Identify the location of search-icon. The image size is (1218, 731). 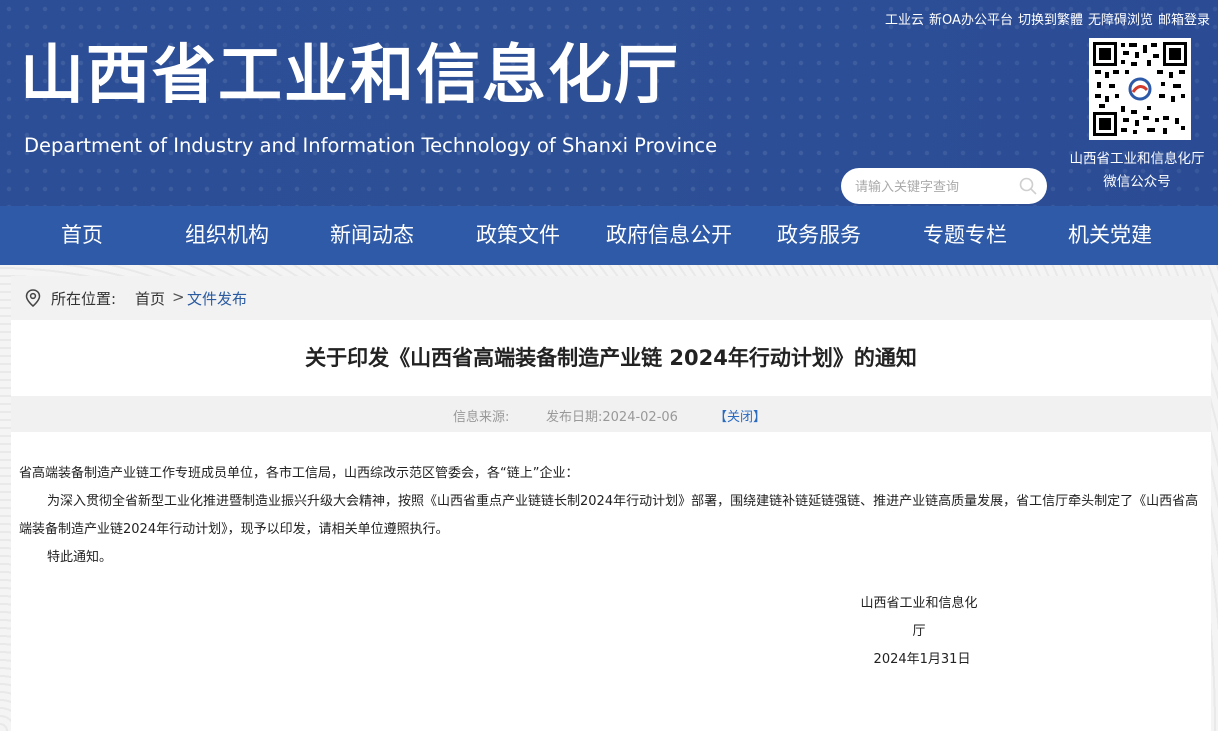
(1028, 186).